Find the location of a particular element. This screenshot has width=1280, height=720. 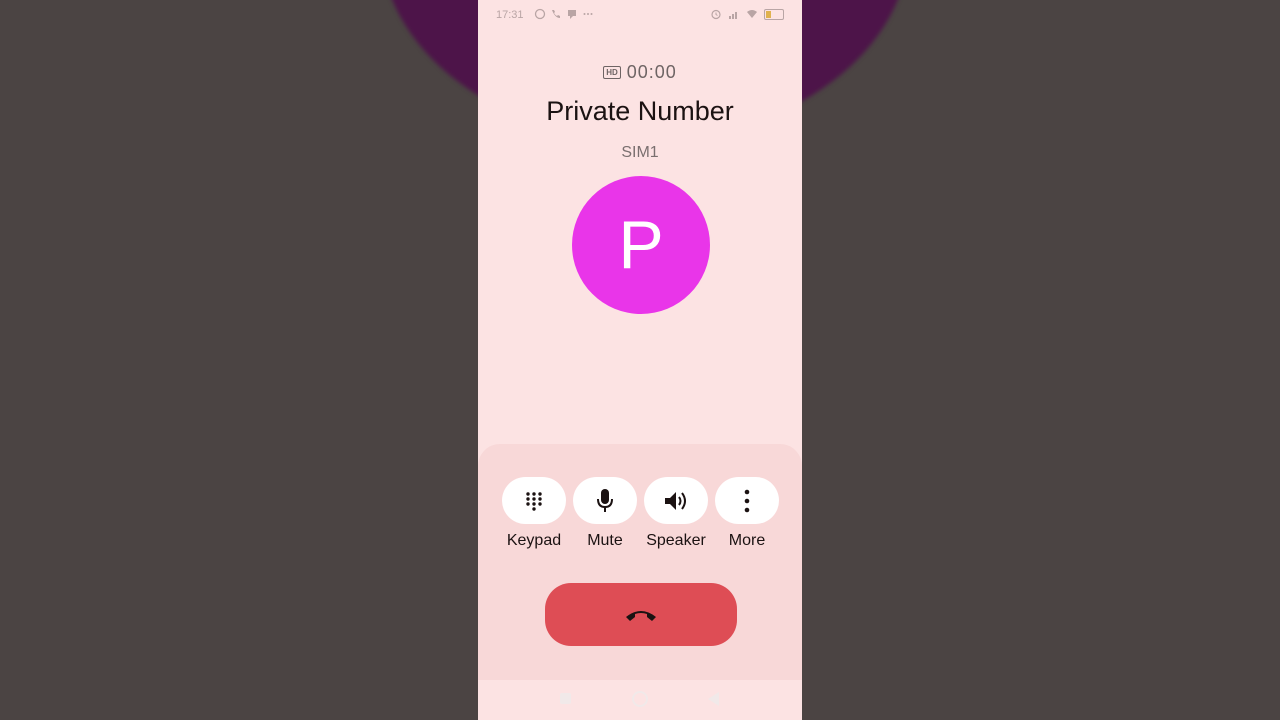

battery-icon is located at coordinates (774, 14).